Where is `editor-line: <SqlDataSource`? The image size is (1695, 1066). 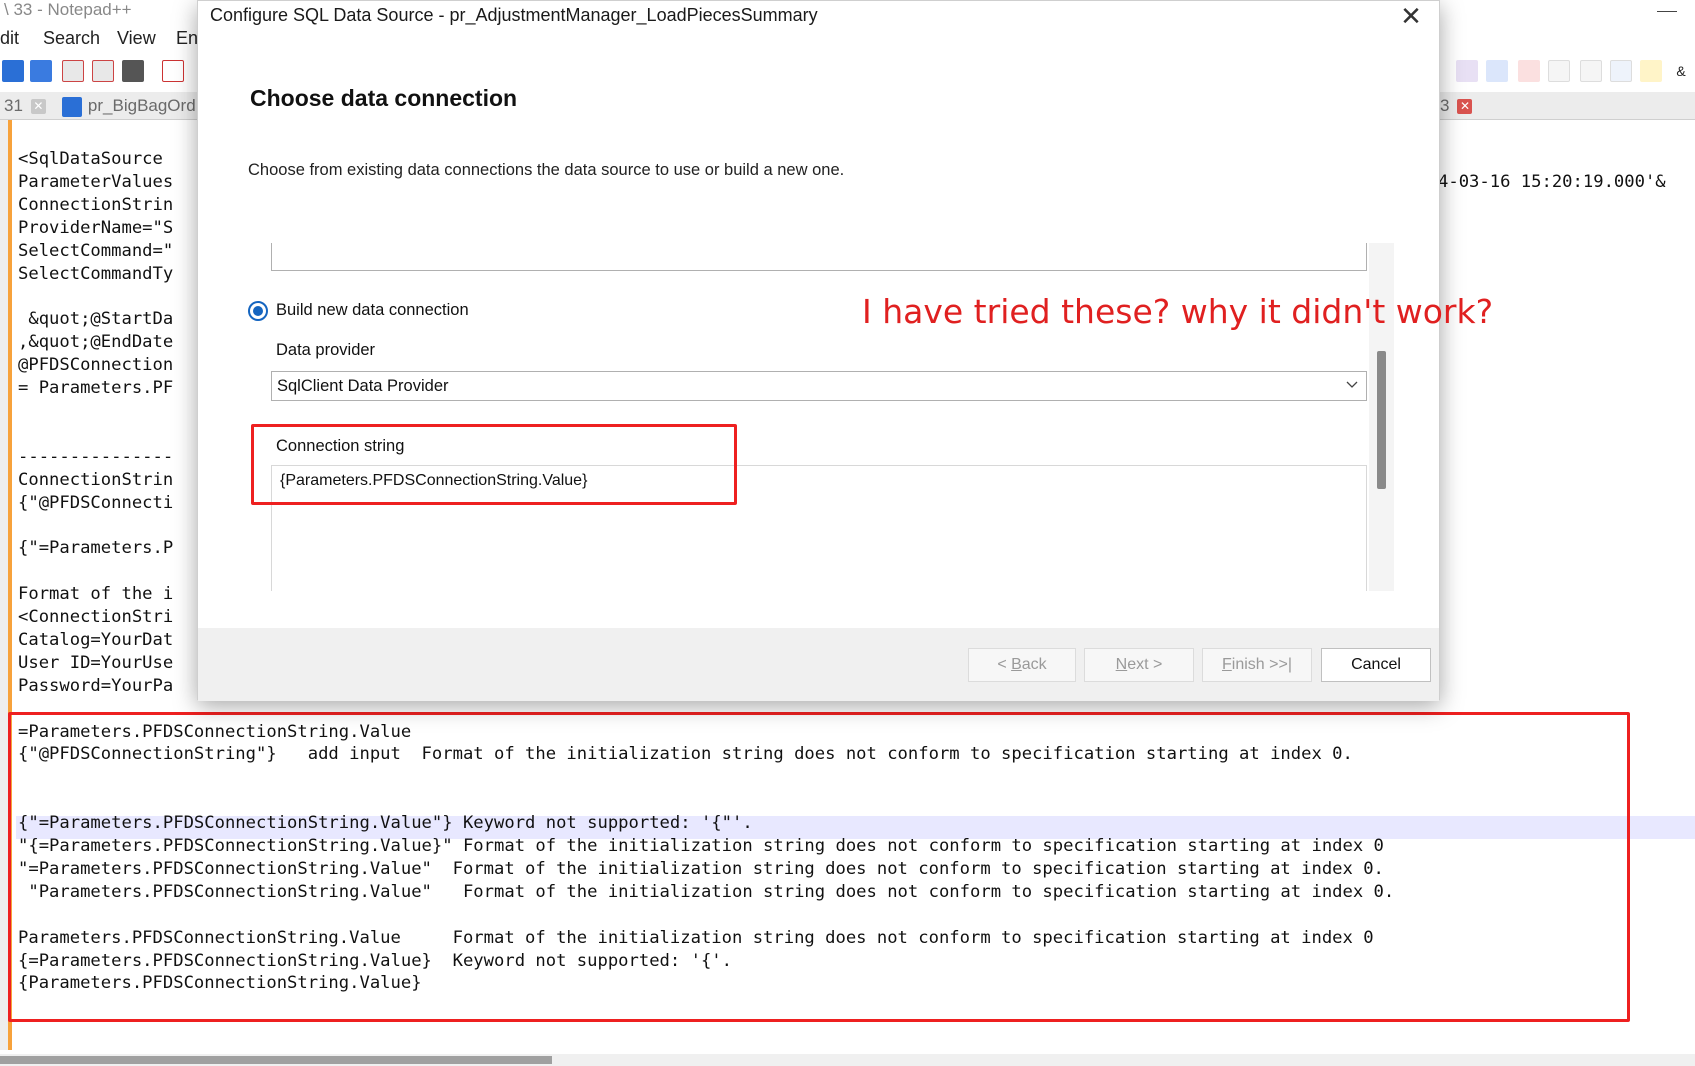
editor-line: <SqlDataSource is located at coordinates (90, 159).